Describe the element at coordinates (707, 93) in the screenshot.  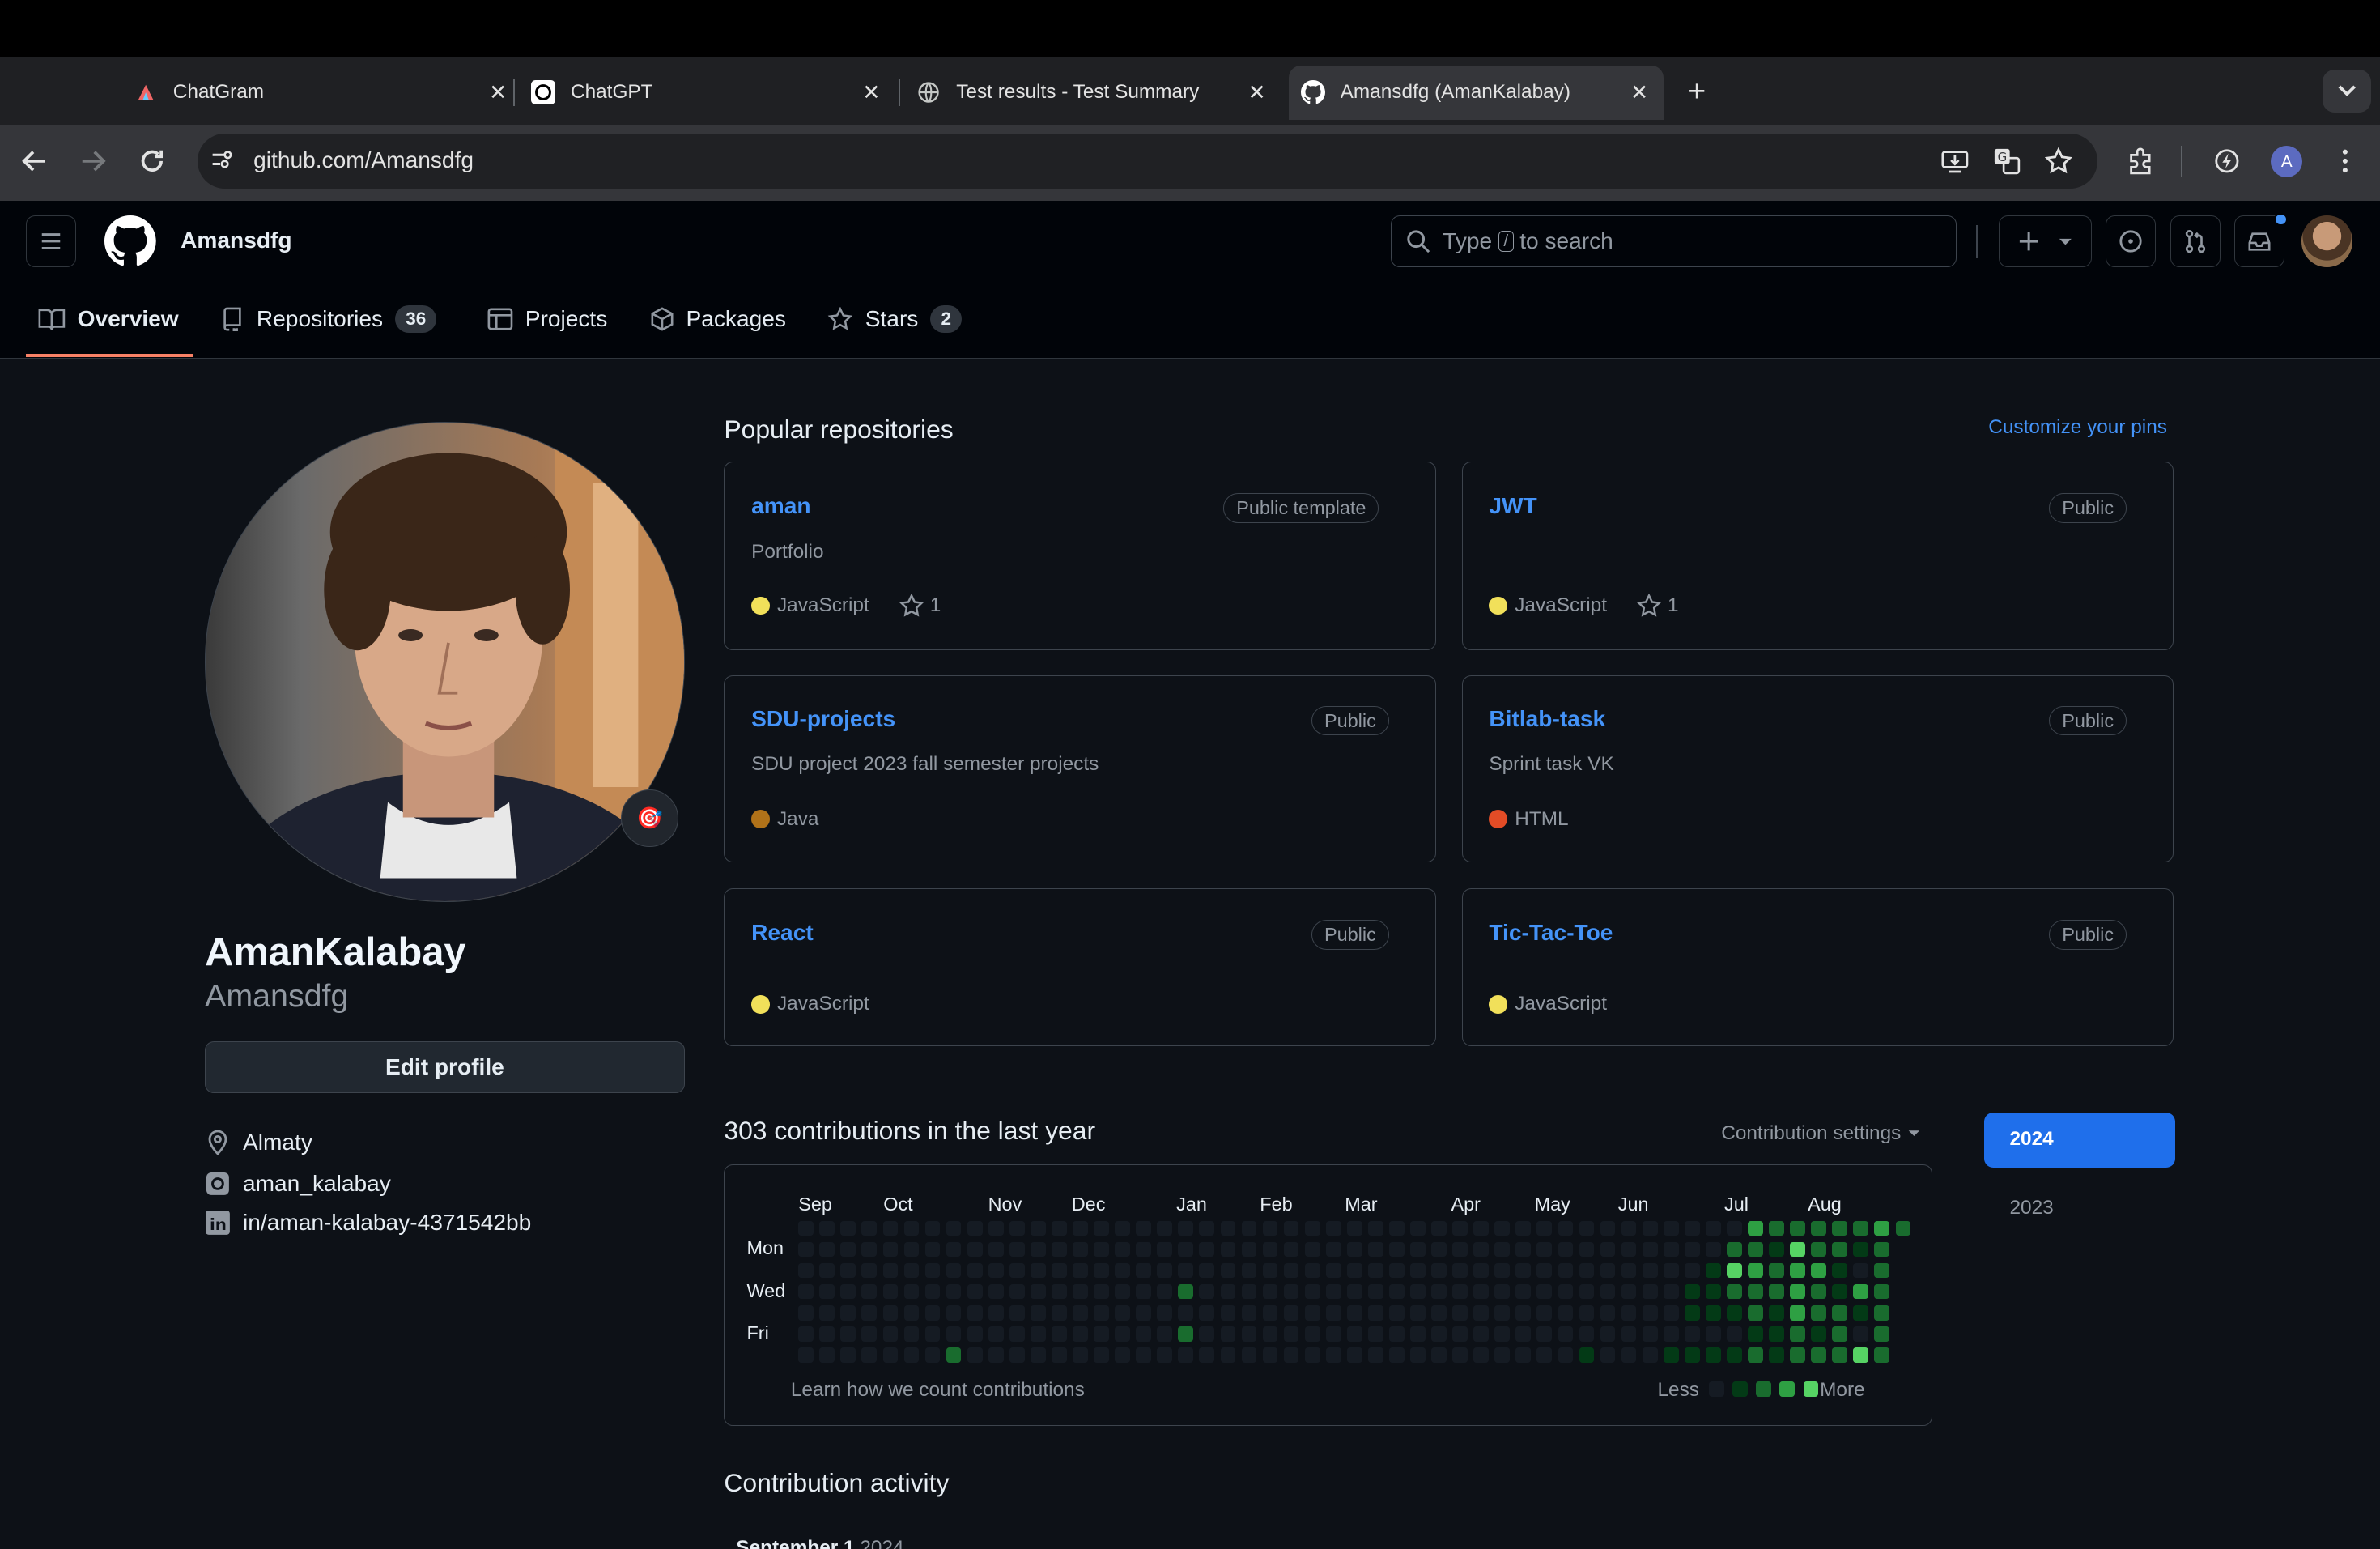
I see `tab-chatgpt: ChatGPT ✕` at that location.